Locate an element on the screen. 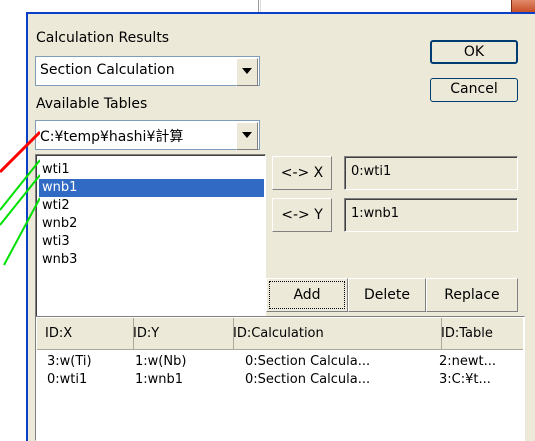  list-item: wnb2 is located at coordinates (151, 224).